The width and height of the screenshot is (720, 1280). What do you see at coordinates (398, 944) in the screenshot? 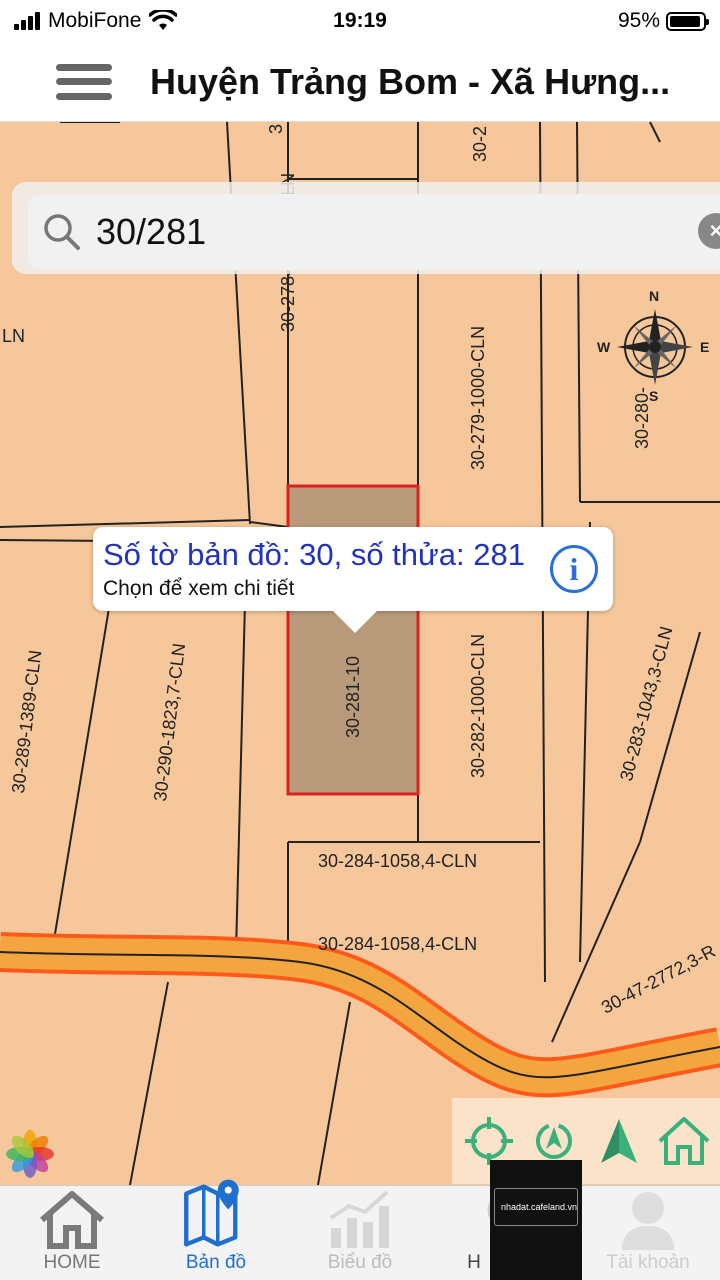
I see `parcel-label-284b: 30-284-1058,4-CLN` at bounding box center [398, 944].